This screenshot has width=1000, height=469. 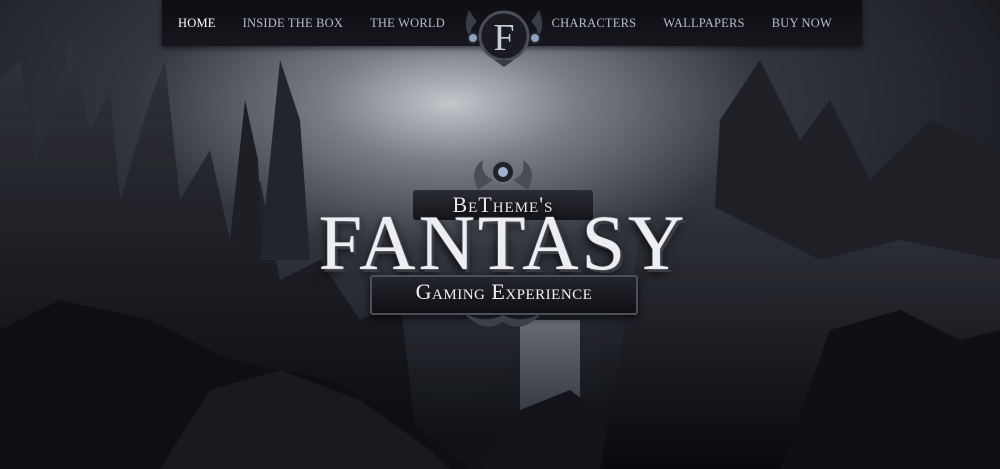 What do you see at coordinates (594, 23) in the screenshot?
I see `nav-item-characters: CHARACTERS` at bounding box center [594, 23].